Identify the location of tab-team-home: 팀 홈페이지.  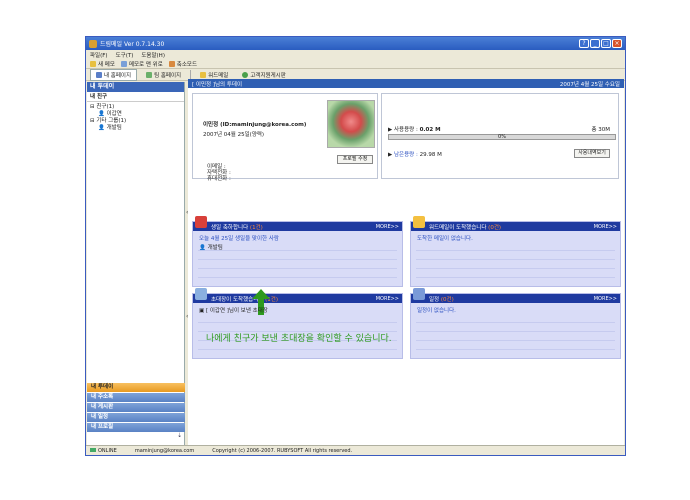
(163, 75).